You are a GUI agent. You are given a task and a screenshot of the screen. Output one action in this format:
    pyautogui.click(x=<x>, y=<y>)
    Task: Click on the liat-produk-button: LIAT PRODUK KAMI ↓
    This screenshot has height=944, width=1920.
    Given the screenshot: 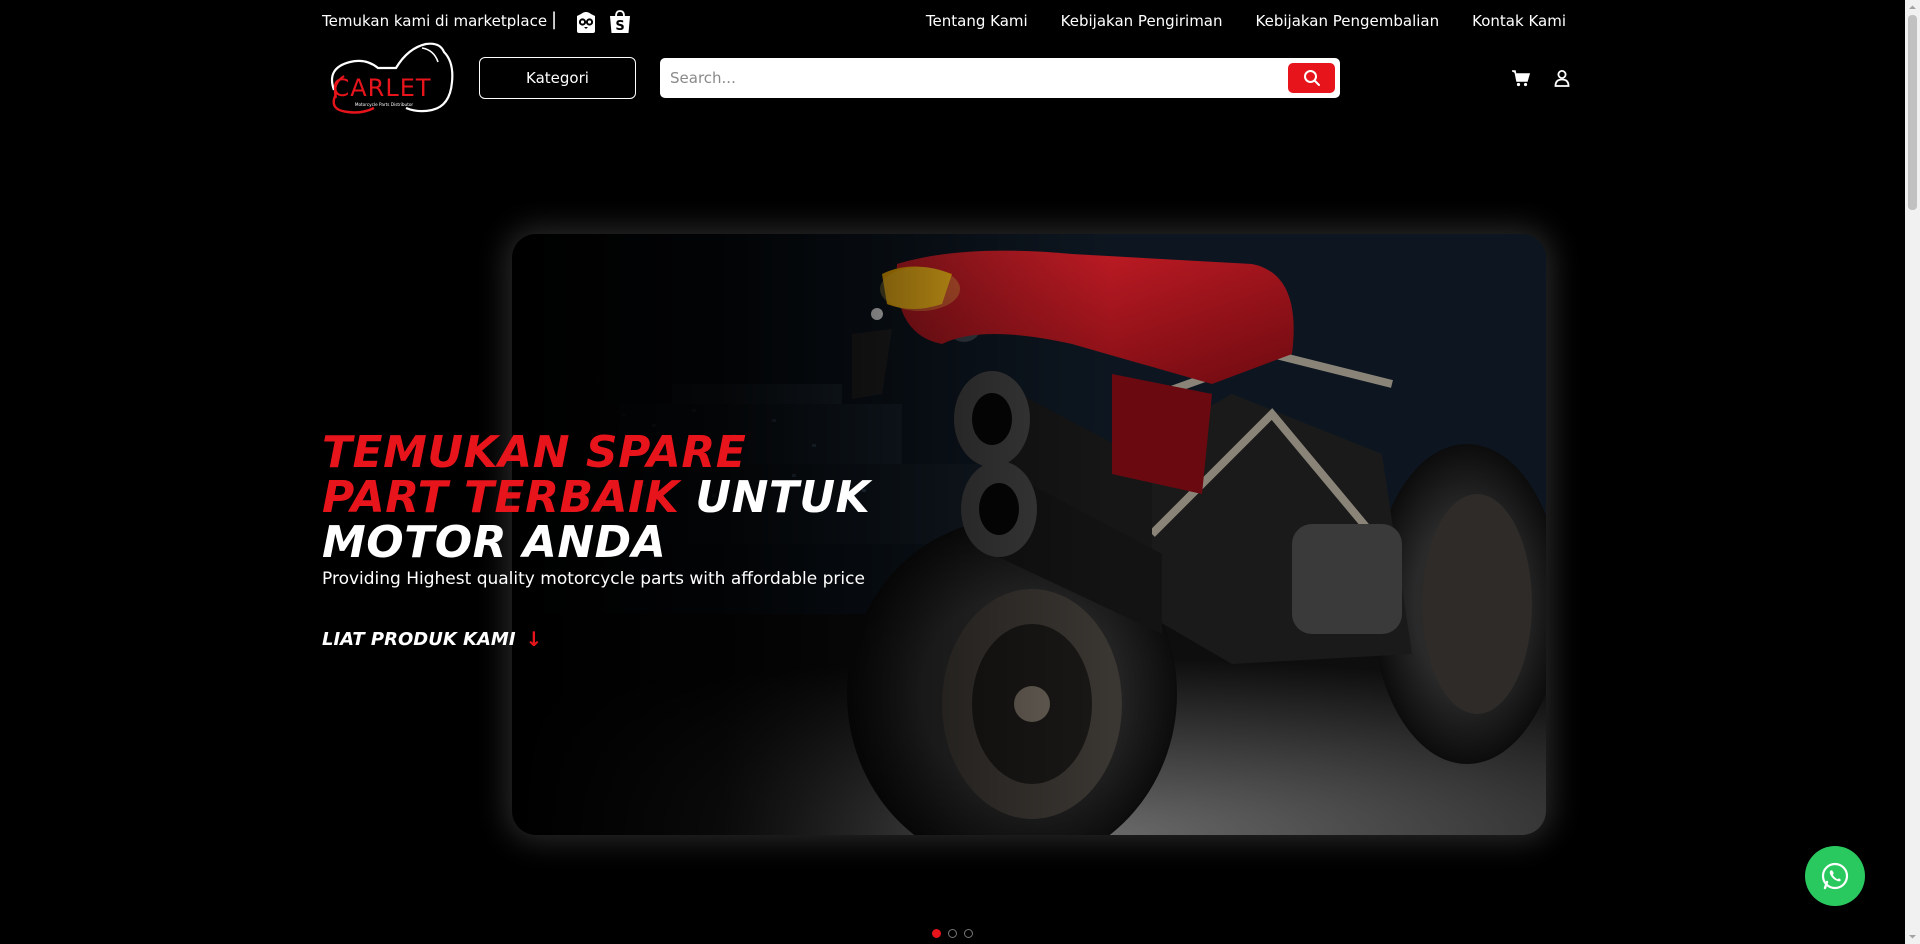 What is the action you would take?
    pyautogui.click(x=432, y=639)
    